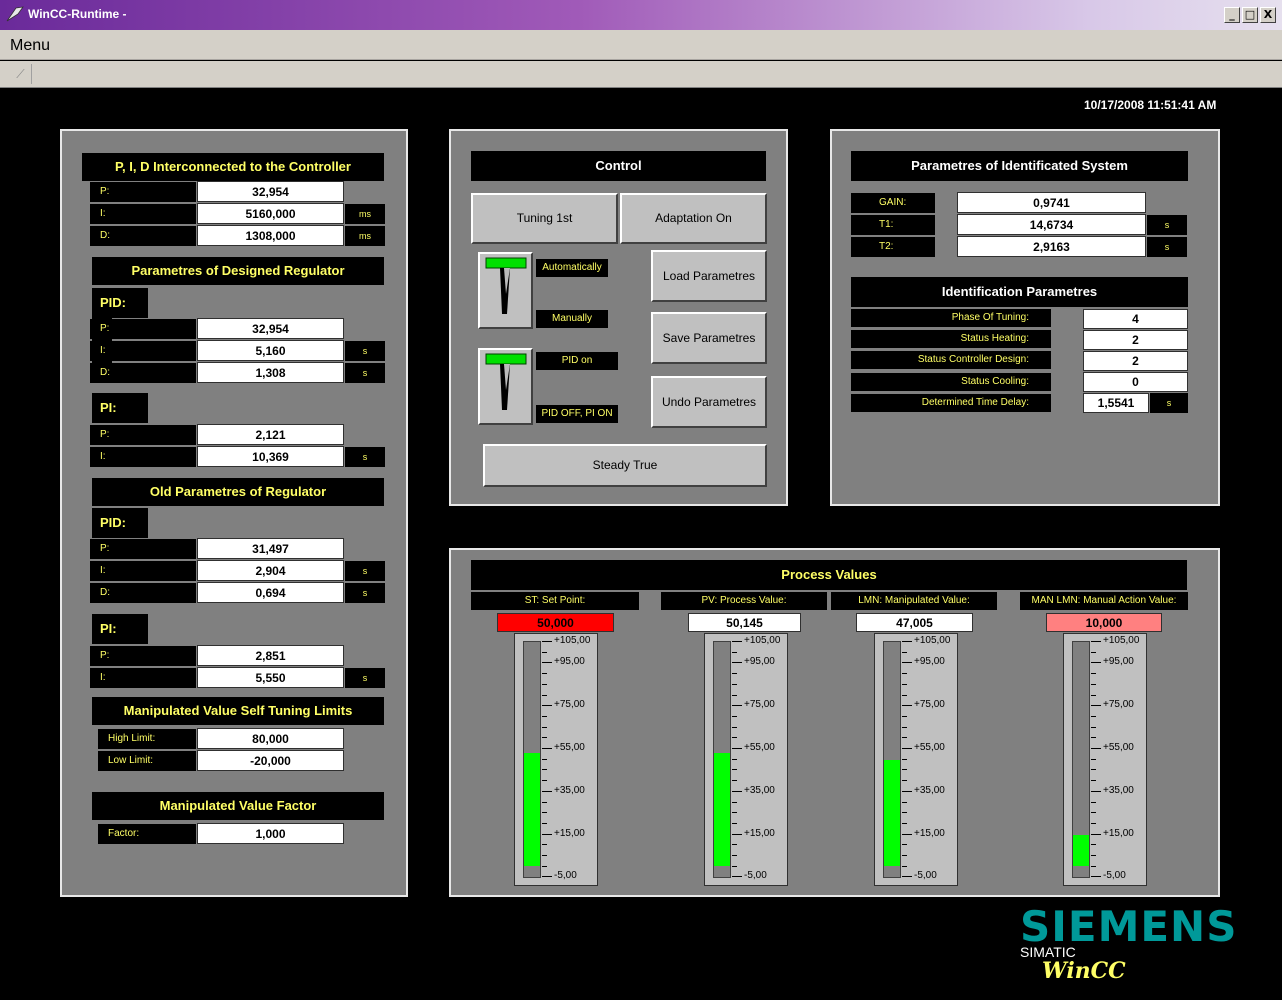 This screenshot has height=1000, width=1282. I want to click on status-cooling-label: Status Cooling:, so click(951, 382).